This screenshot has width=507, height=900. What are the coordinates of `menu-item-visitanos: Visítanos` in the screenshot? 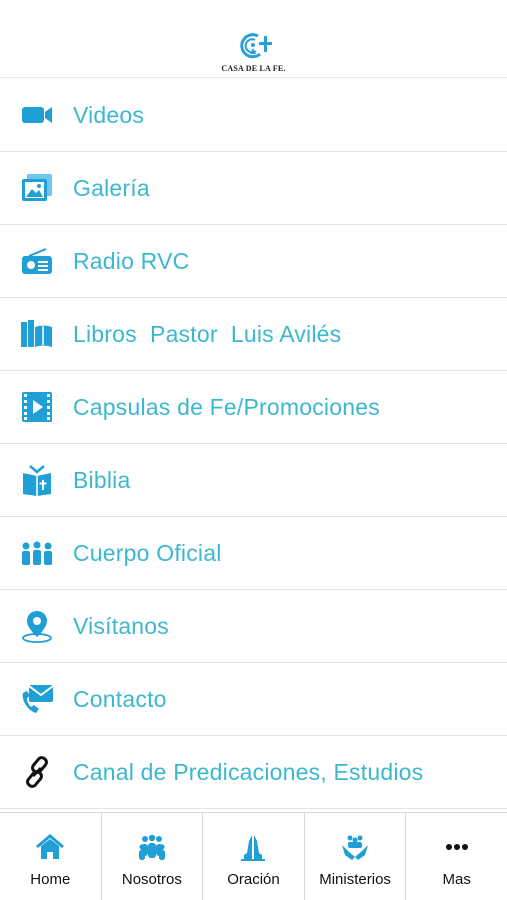 It's located at (253, 626).